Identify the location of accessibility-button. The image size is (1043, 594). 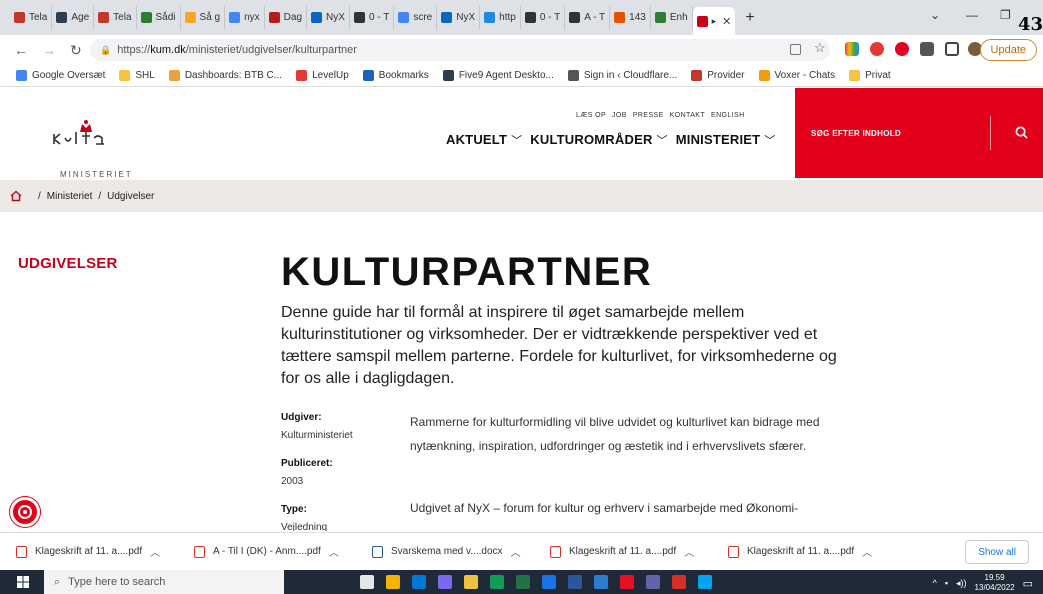
(25, 512).